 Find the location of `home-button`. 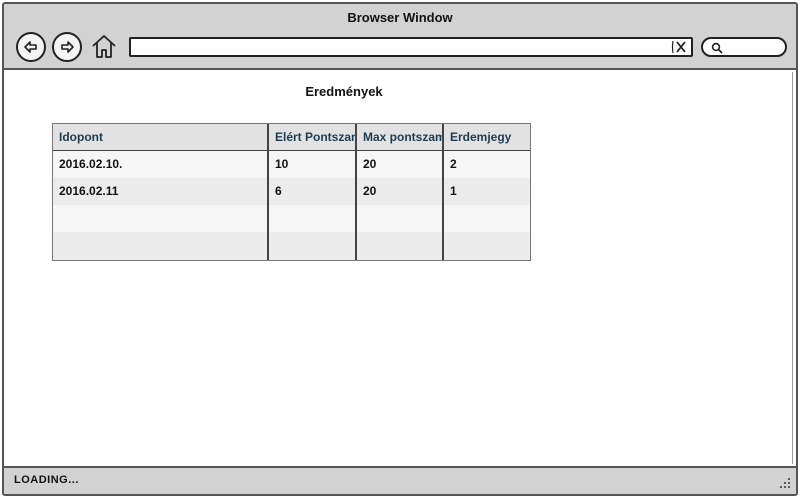

home-button is located at coordinates (104, 46).